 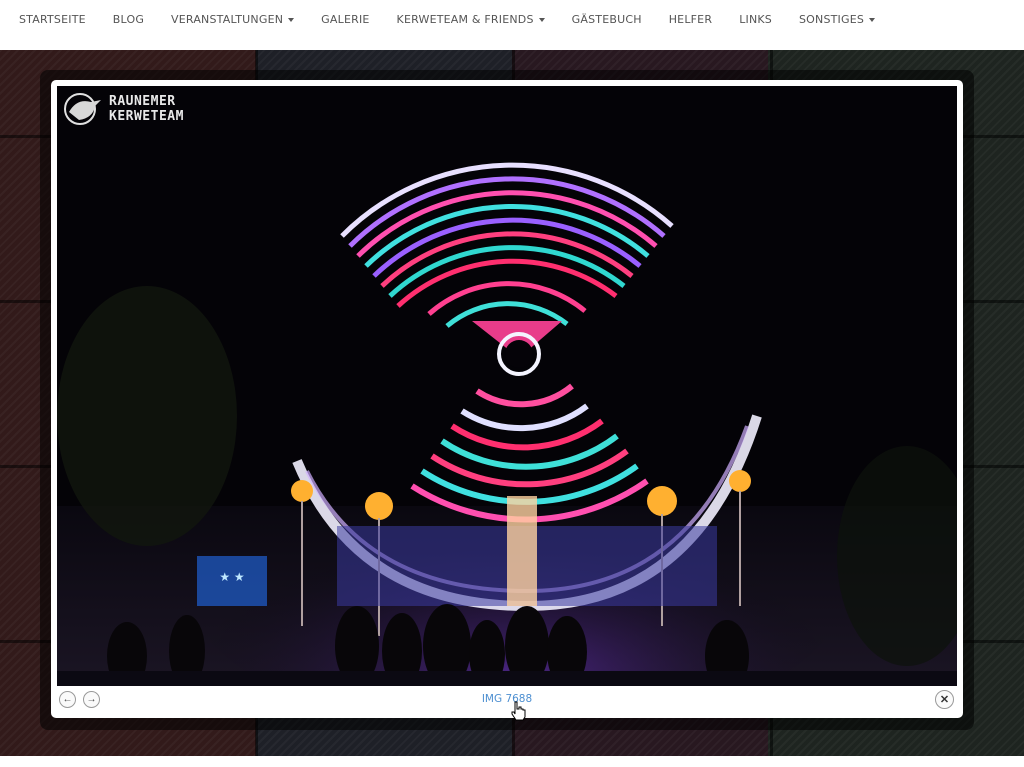 I want to click on page-footer-strip, so click(x=512, y=761).